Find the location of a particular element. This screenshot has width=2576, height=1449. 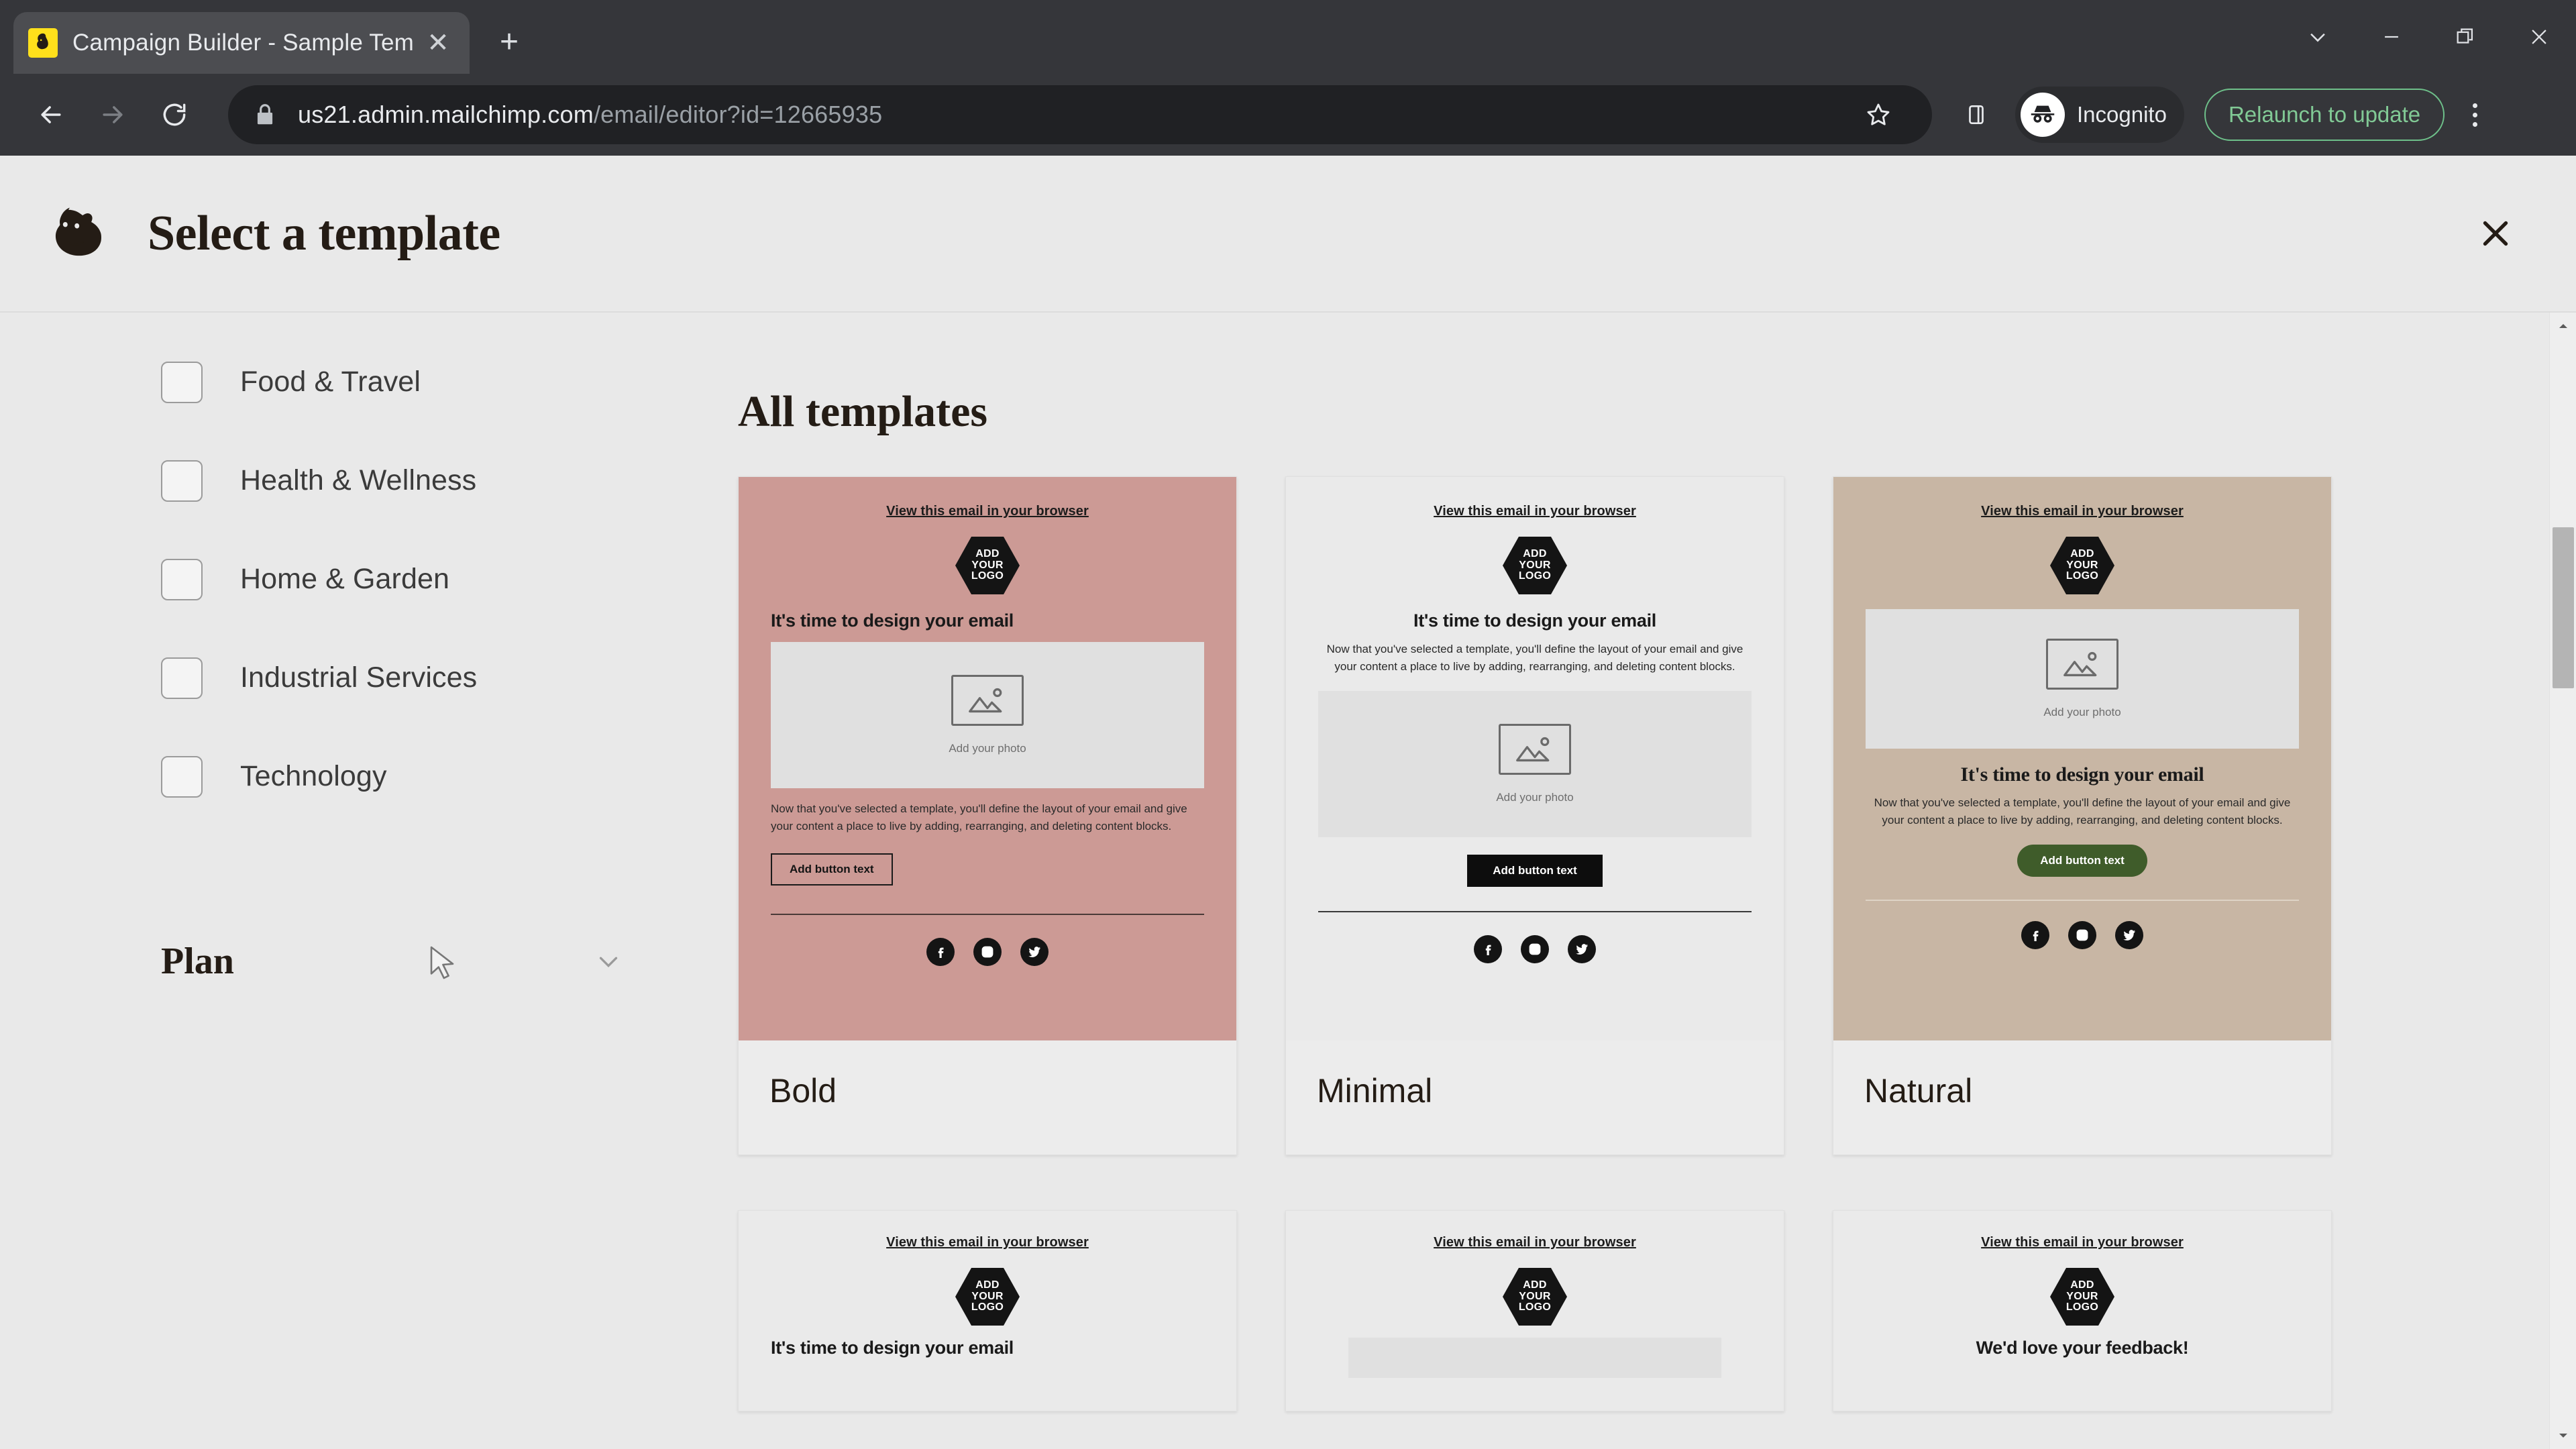

page-scrollbar is located at coordinates (2562, 881).